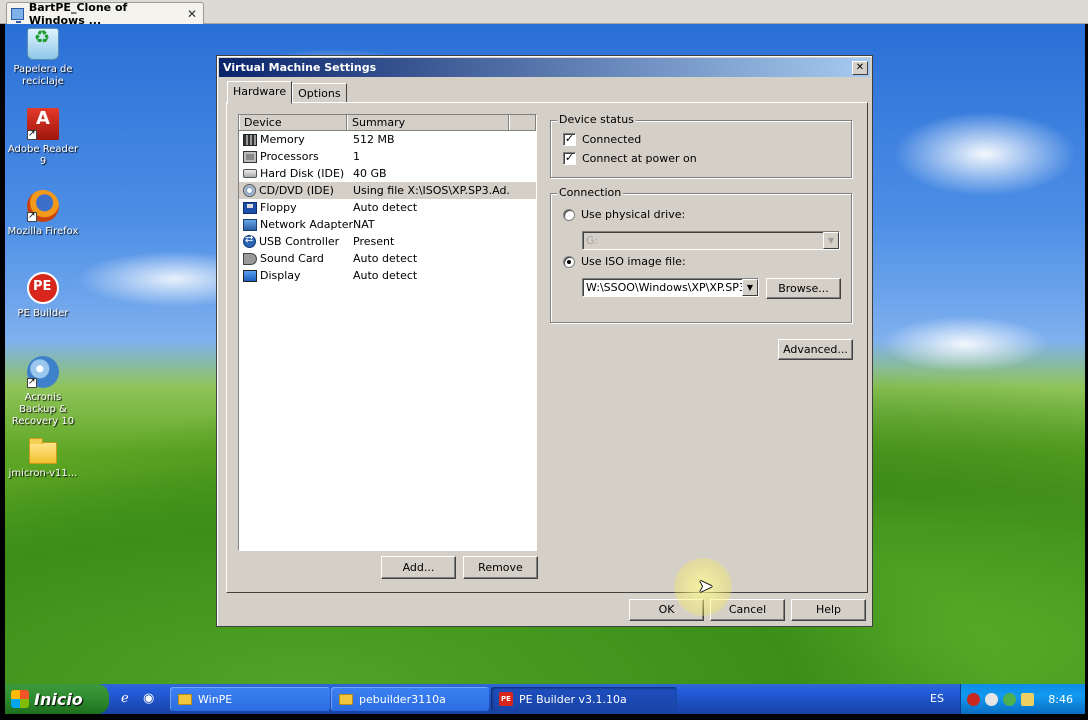 The height and width of the screenshot is (720, 1088). Describe the element at coordinates (633, 261) in the screenshot. I see `use-iso-image-label: Use ISO image file:` at that location.